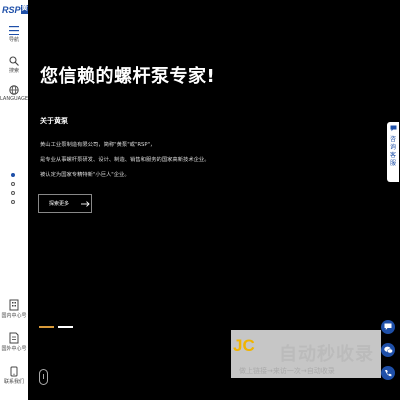 The height and width of the screenshot is (400, 400). What do you see at coordinates (46, 327) in the screenshot?
I see `slide-progress-active` at bounding box center [46, 327].